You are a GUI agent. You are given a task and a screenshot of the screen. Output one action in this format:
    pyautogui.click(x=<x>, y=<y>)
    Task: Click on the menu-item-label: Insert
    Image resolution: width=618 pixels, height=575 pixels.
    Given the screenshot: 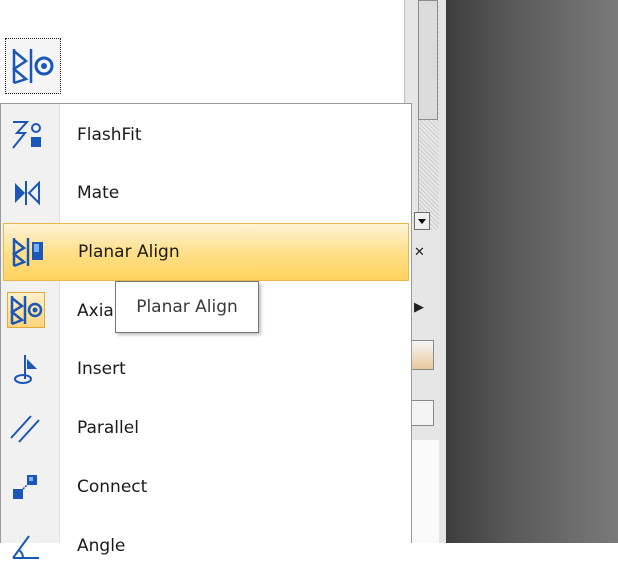 What is the action you would take?
    pyautogui.click(x=101, y=369)
    